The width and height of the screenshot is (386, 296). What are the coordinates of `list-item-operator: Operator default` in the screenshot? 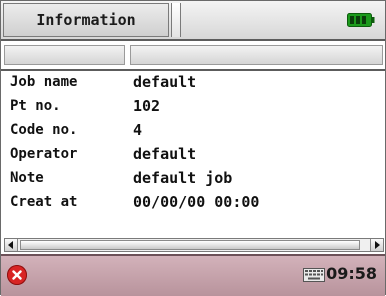 It's located at (193, 155).